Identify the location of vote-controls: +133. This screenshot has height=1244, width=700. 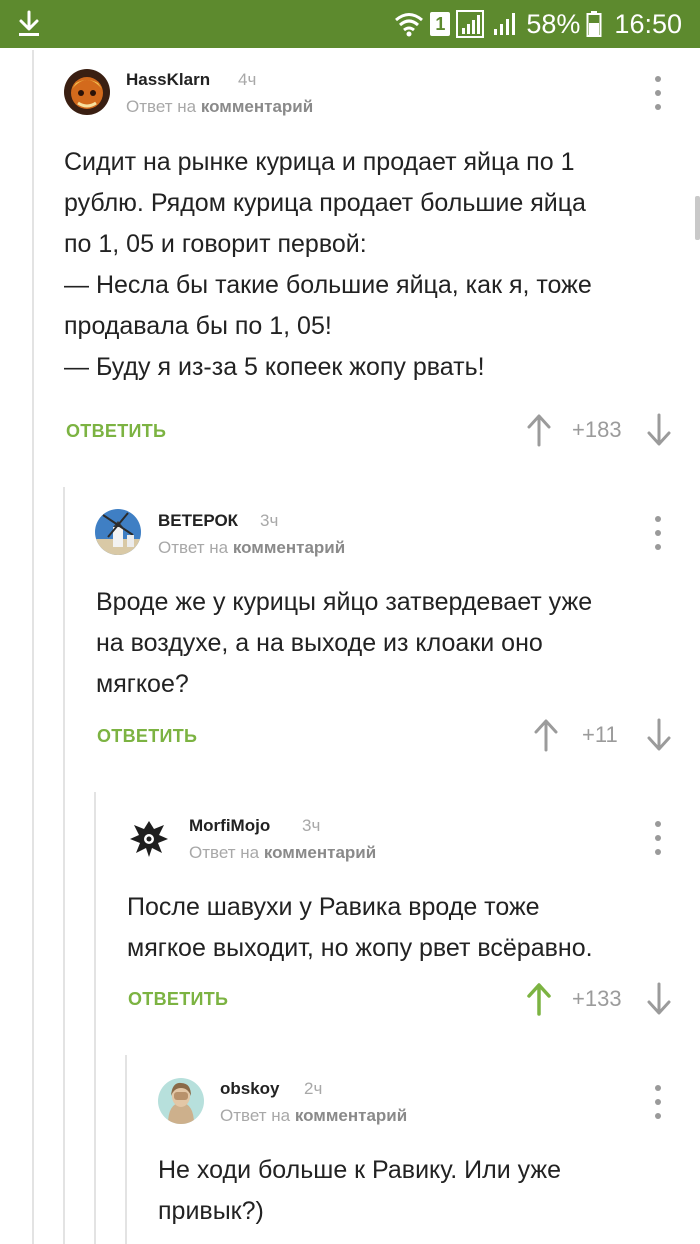
(601, 1000).